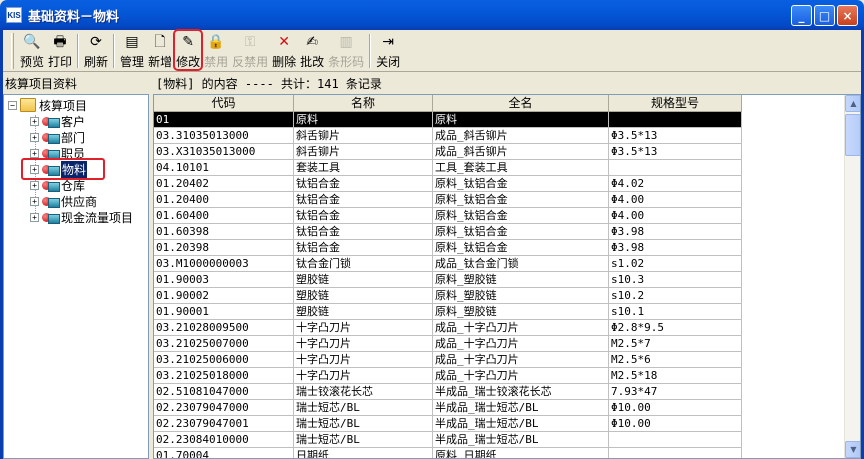 The height and width of the screenshot is (459, 864). What do you see at coordinates (28, 105) in the screenshot?
I see `folder-icon` at bounding box center [28, 105].